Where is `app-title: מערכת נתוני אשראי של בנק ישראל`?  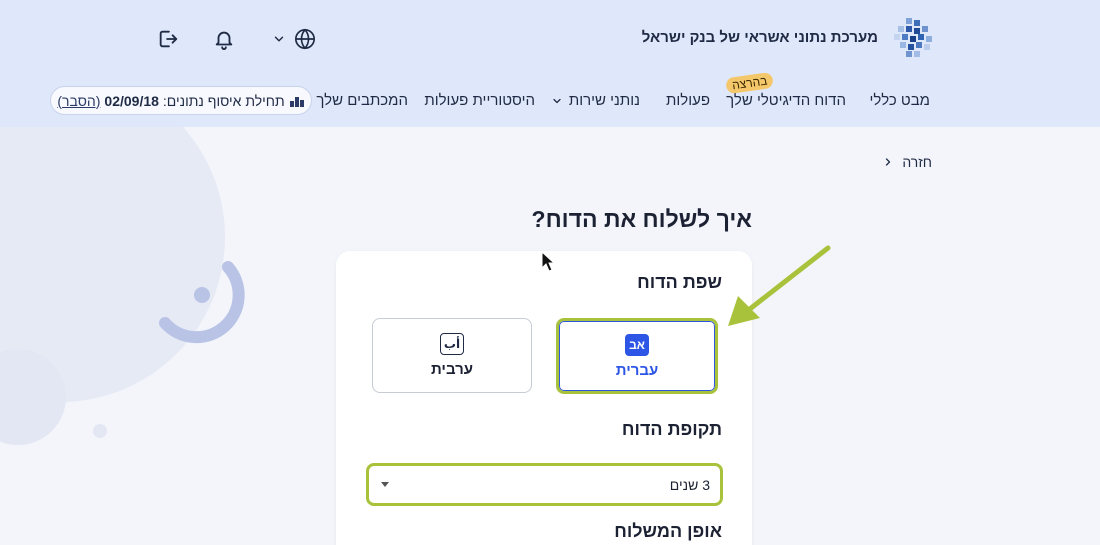
app-title: מערכת נתוני אשראי של בנק ישראל is located at coordinates (759, 37).